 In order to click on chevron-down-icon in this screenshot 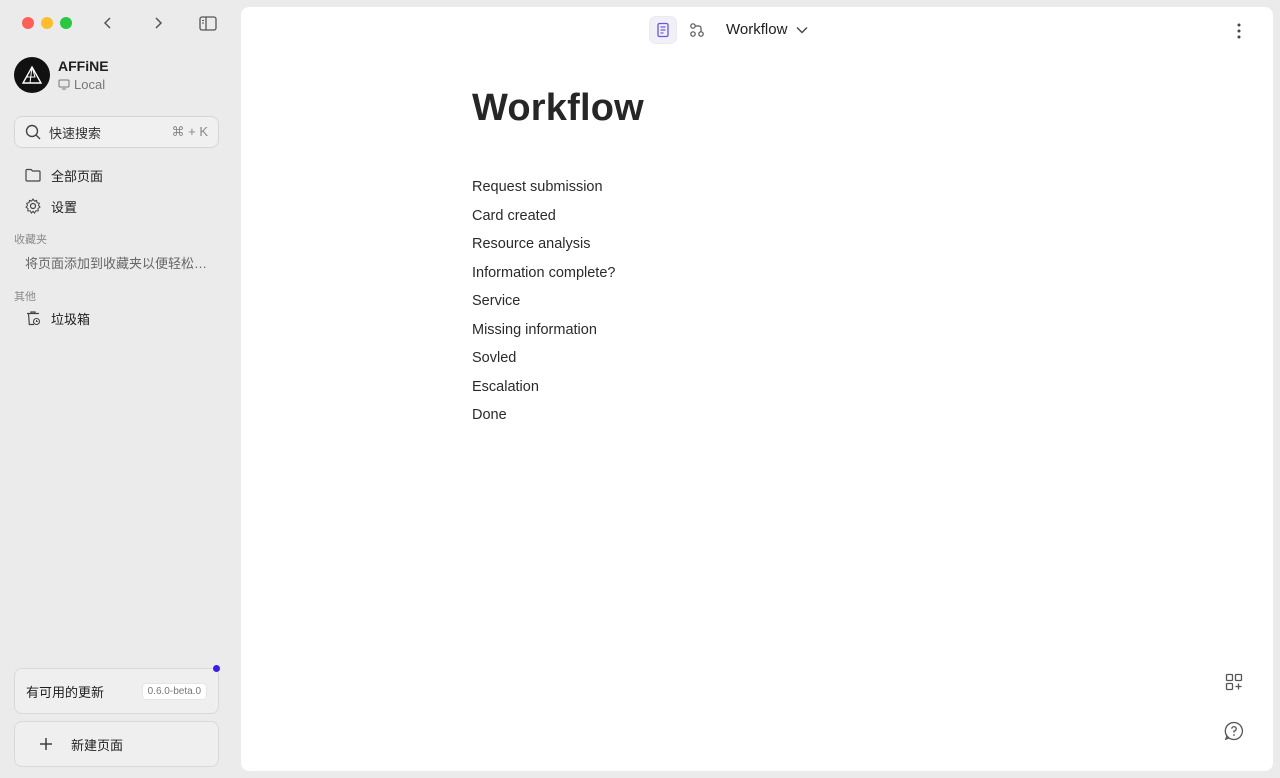, I will do `click(802, 29)`.